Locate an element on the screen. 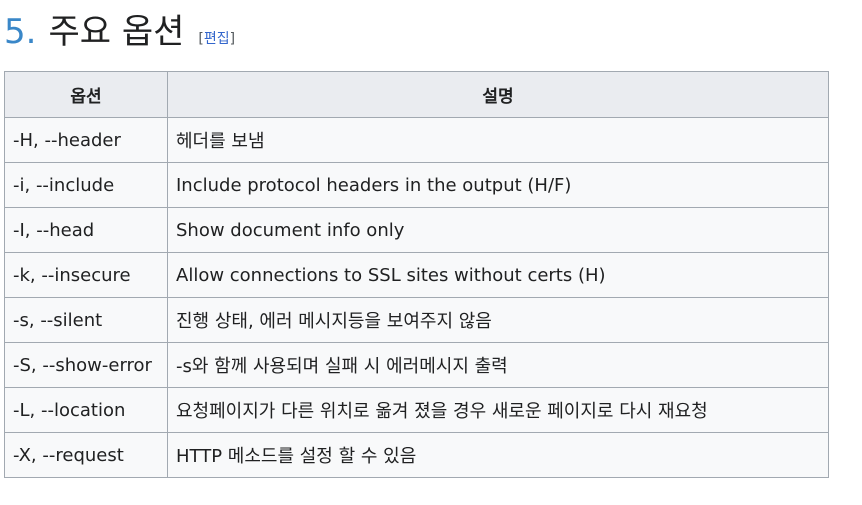  table-header-row: 옵션 설명 is located at coordinates (416, 94).